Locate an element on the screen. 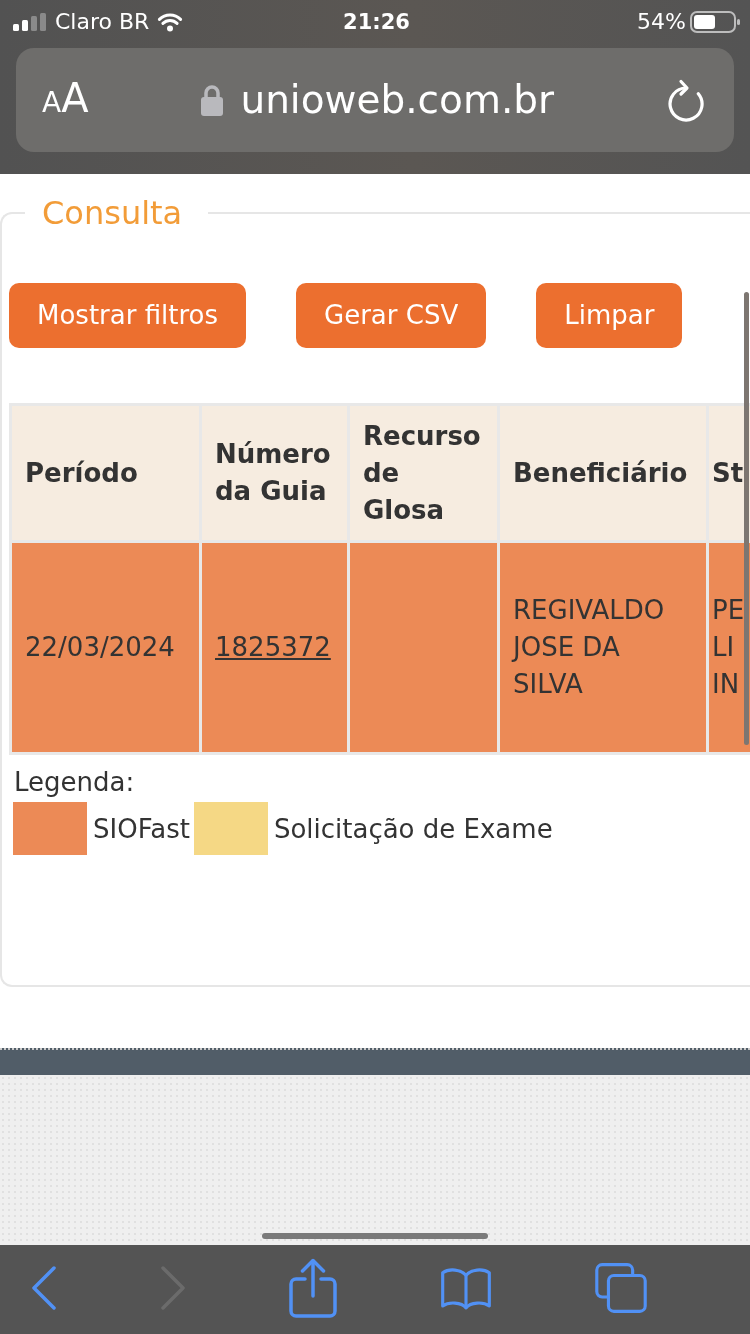 Image resolution: width=750 pixels, height=1334 pixels. guide-number-link: 1825372 is located at coordinates (273, 647).